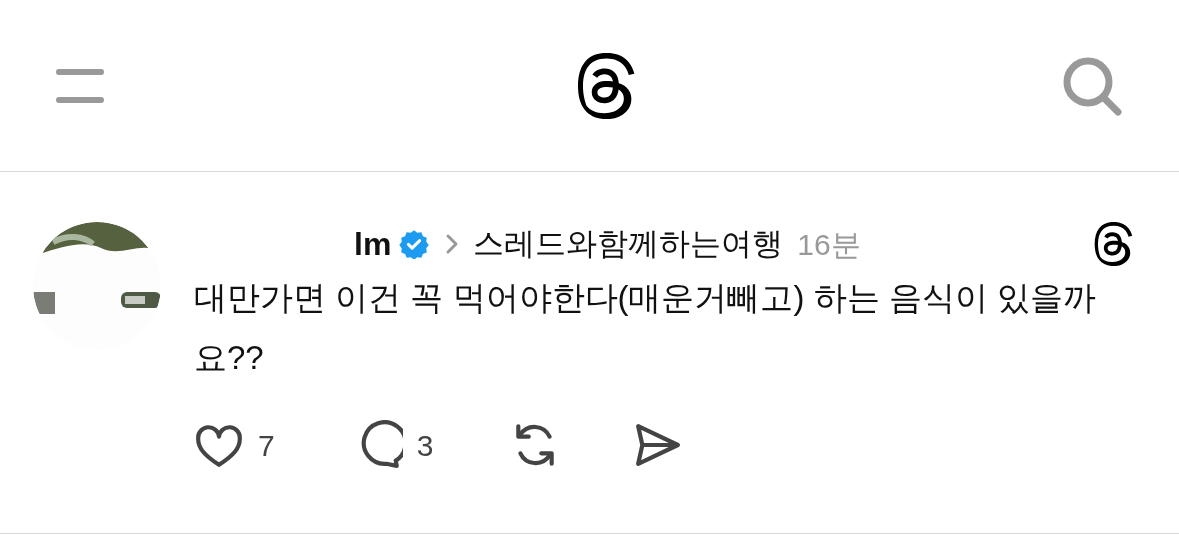  Describe the element at coordinates (80, 85) in the screenshot. I see `menu-icon` at that location.